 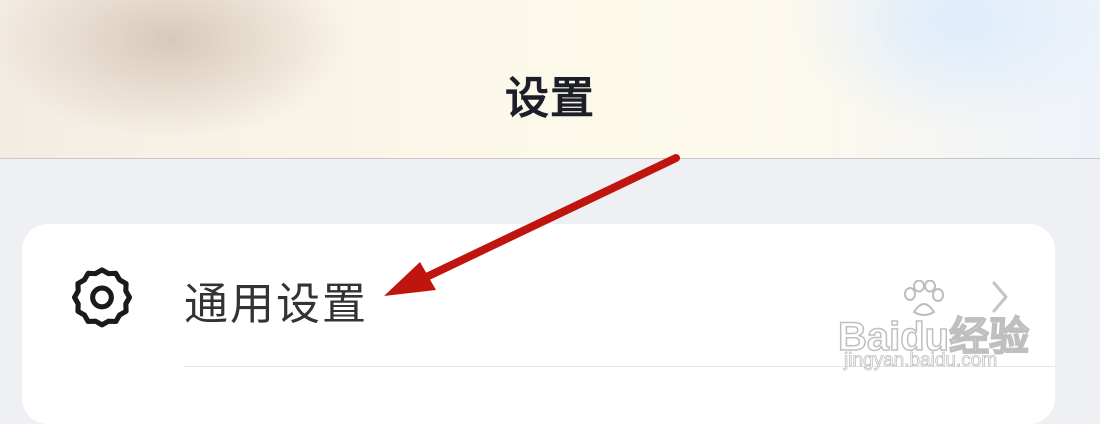 What do you see at coordinates (550, 98) in the screenshot?
I see `page-title: 设置` at bounding box center [550, 98].